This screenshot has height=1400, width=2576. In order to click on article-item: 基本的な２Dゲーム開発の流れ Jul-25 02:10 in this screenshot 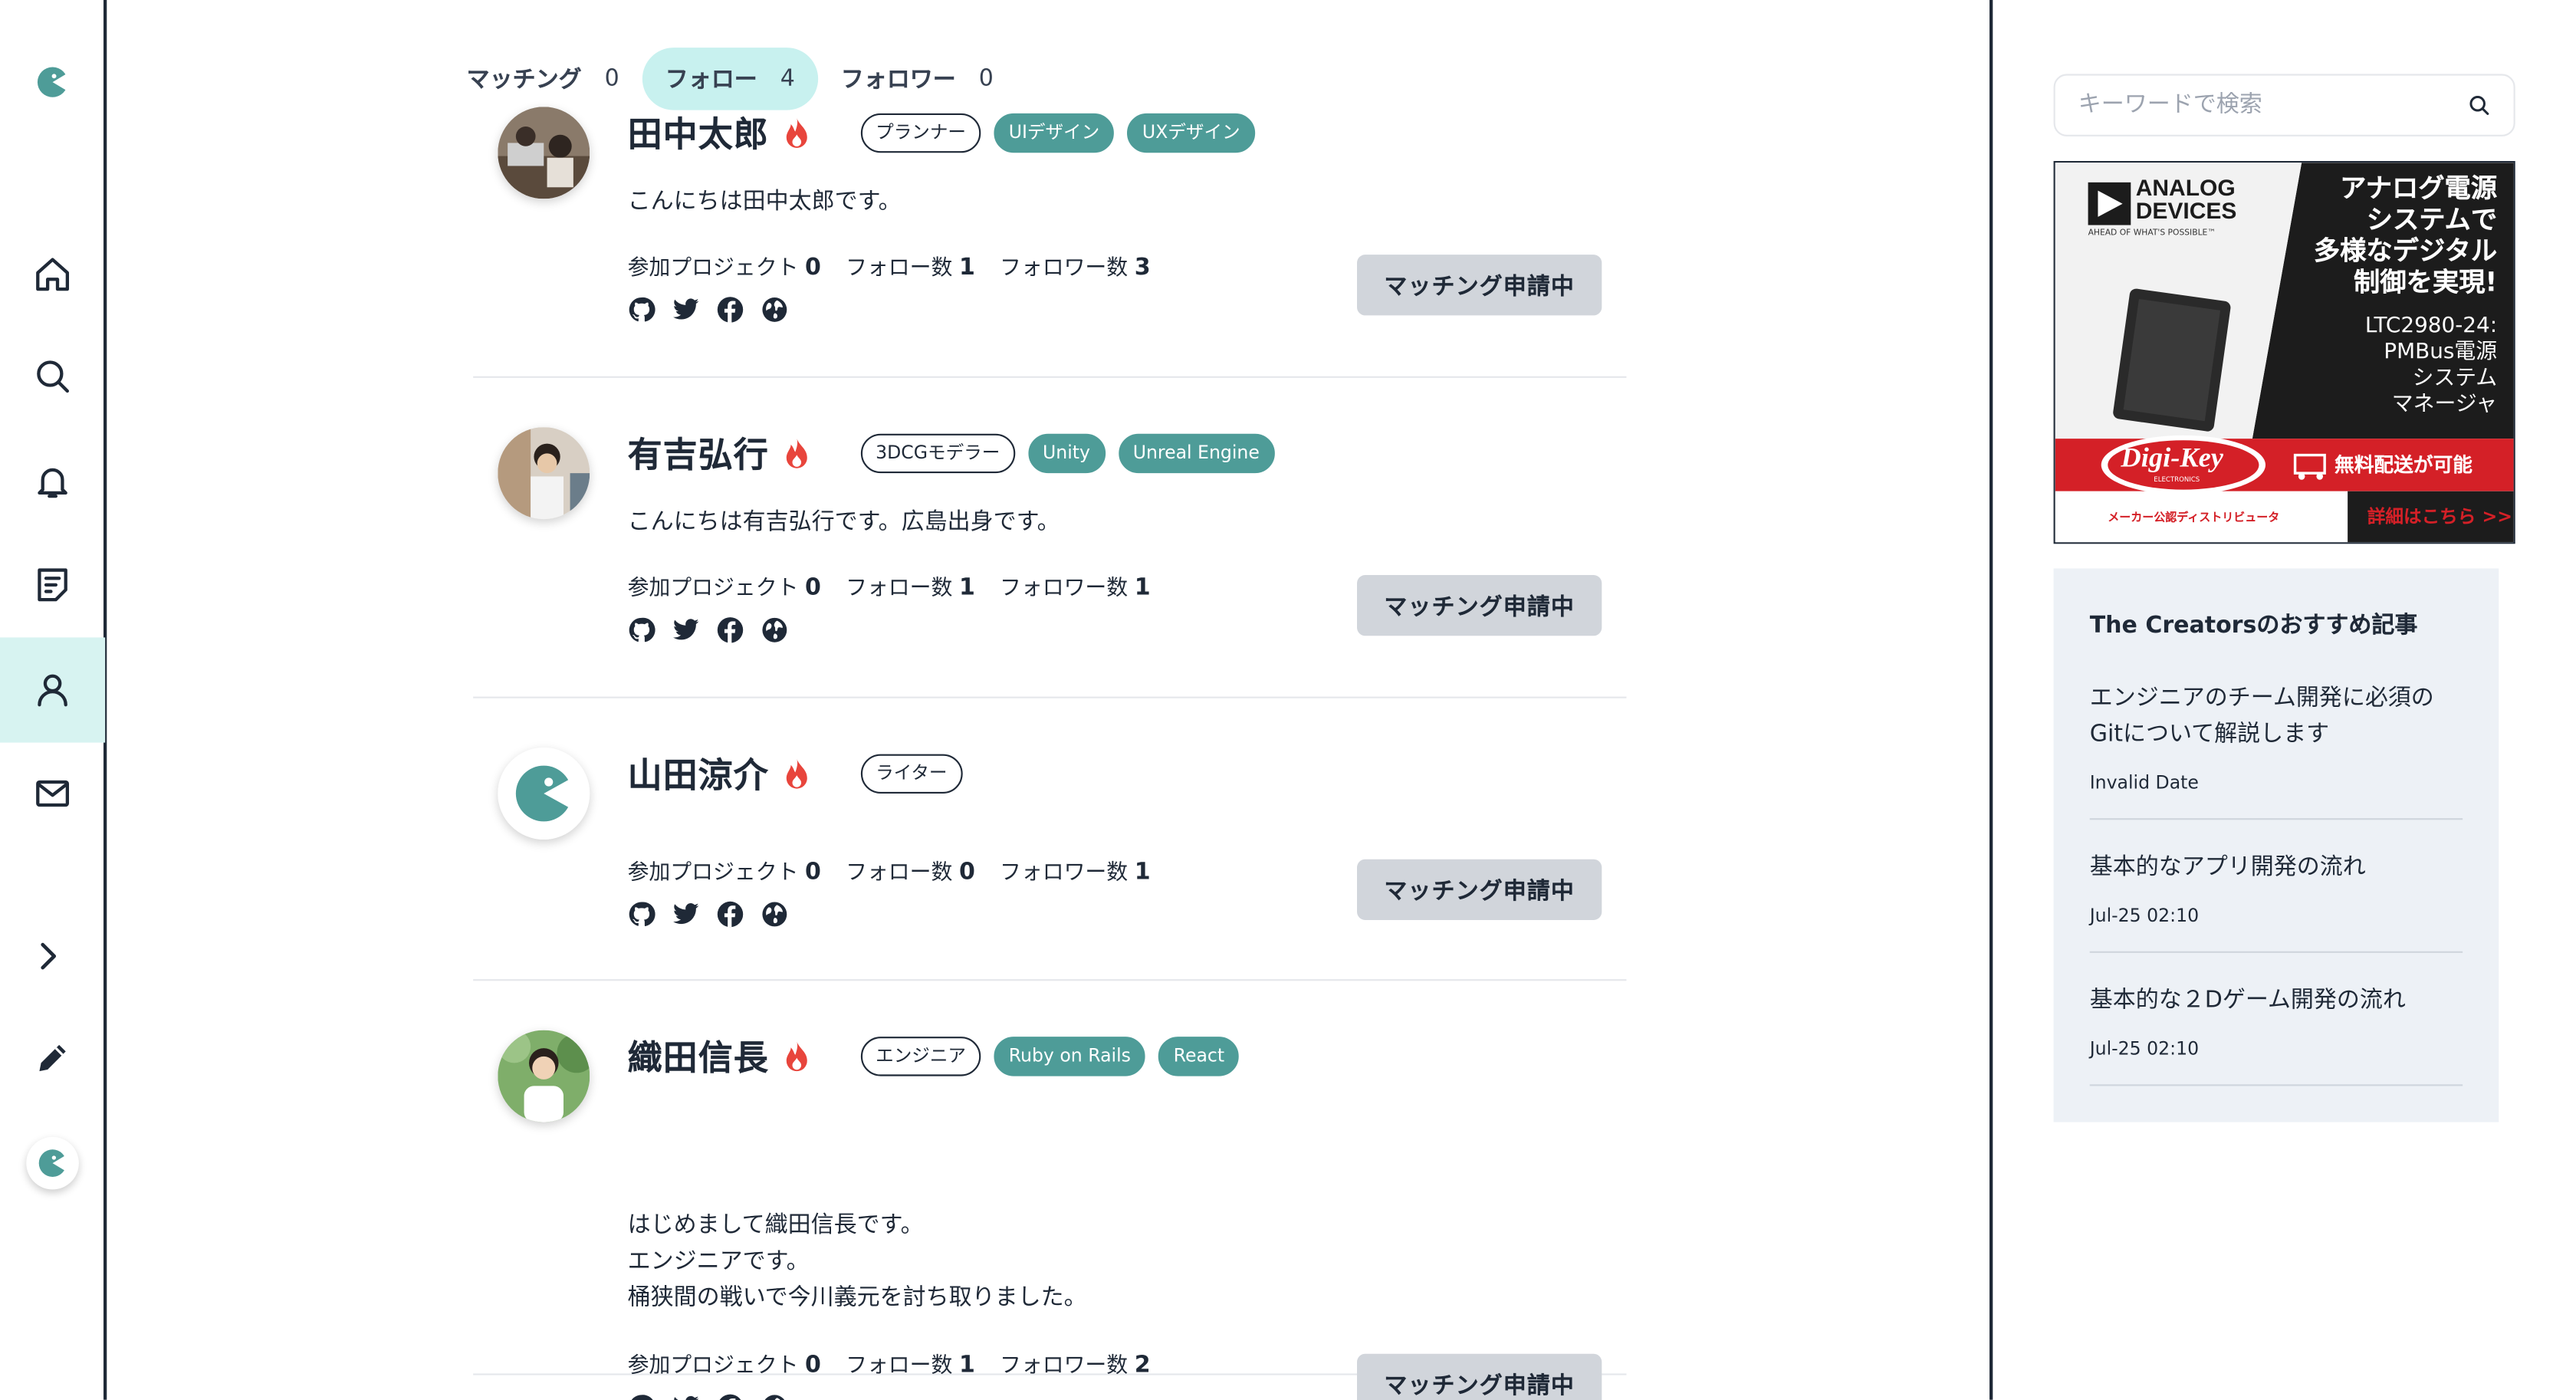, I will do `click(2276, 1034)`.